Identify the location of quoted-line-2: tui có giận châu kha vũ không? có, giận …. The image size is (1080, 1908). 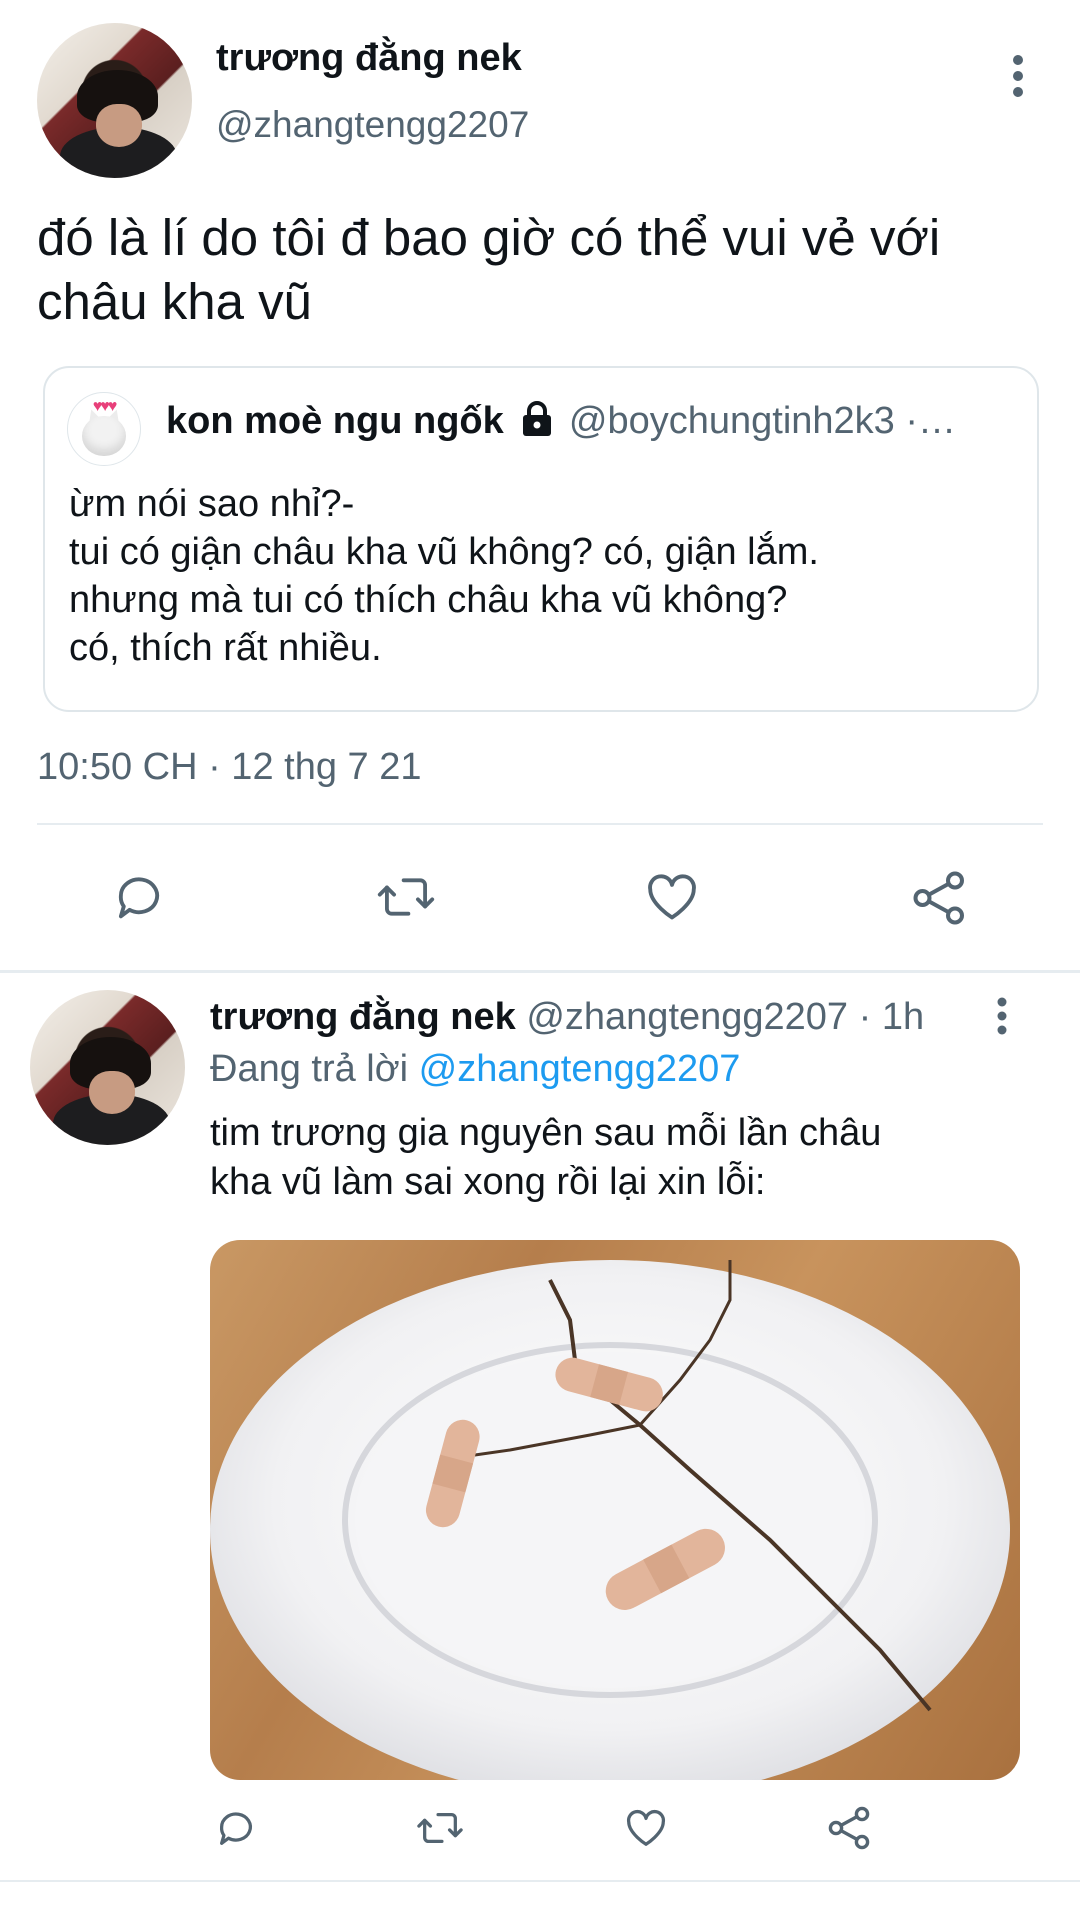
(444, 552).